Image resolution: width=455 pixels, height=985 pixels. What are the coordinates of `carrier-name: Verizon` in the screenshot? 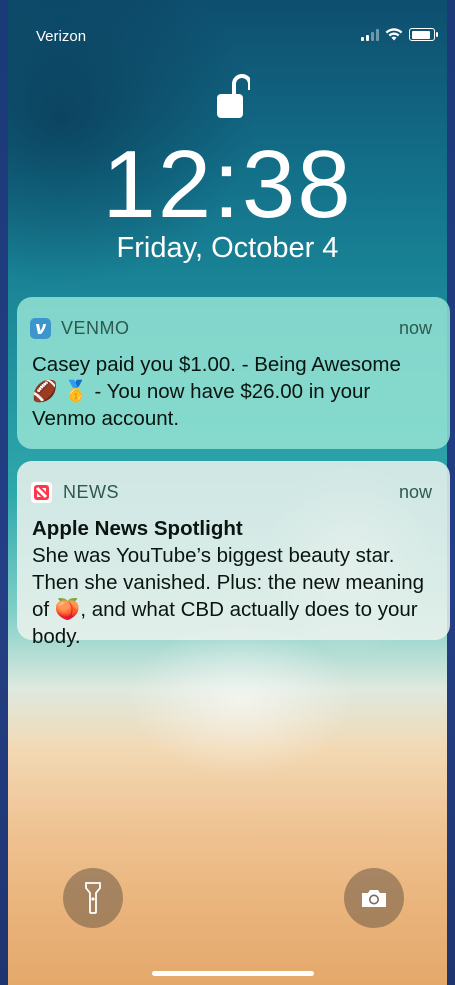 It's located at (61, 36).